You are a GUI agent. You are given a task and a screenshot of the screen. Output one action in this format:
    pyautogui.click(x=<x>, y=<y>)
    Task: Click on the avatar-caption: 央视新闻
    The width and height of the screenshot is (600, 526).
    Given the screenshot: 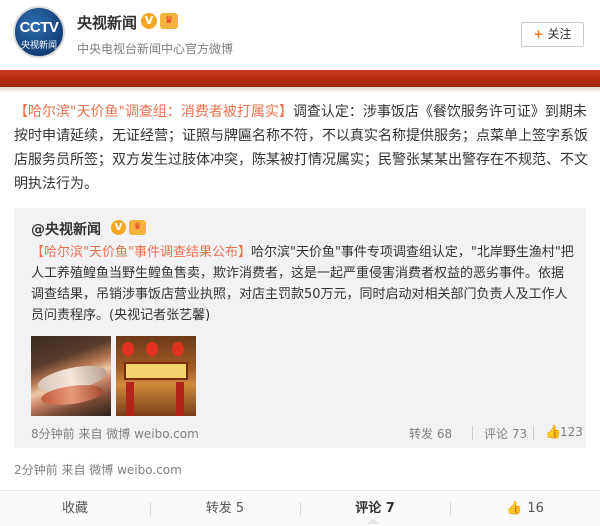 What is the action you would take?
    pyautogui.click(x=38, y=46)
    